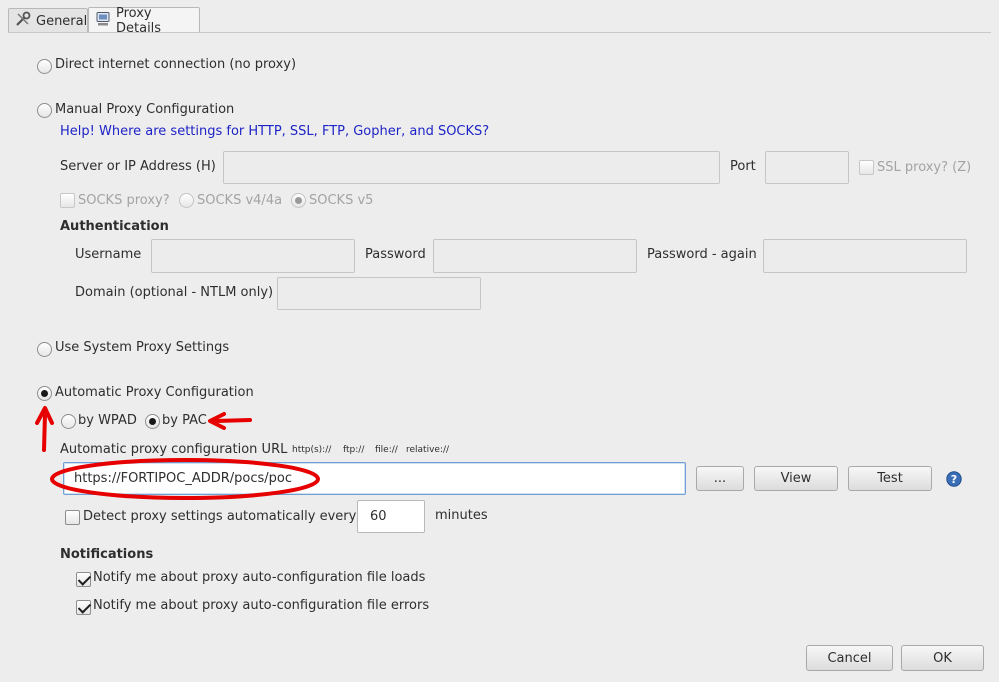  Describe the element at coordinates (44, 432) in the screenshot. I see `up-arrow-annotation` at that location.